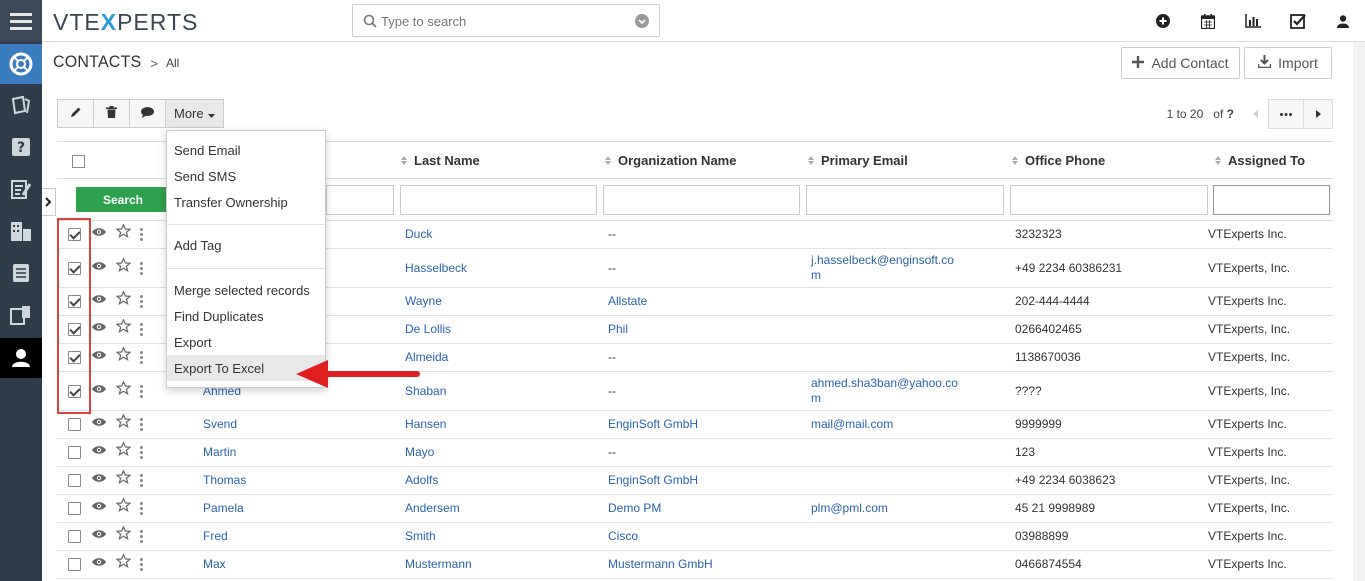 The width and height of the screenshot is (1365, 581). Describe the element at coordinates (852, 424) in the screenshot. I see `email-cell: mail@mail.com` at that location.